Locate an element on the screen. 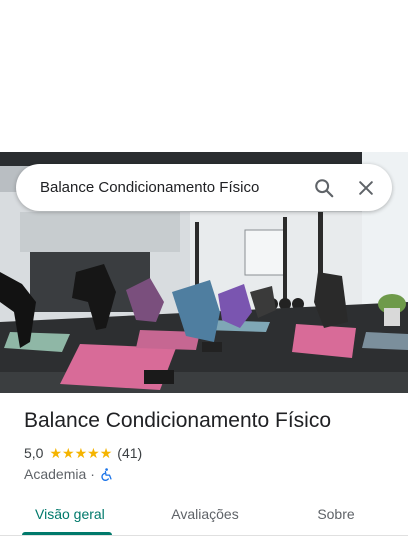 This screenshot has width=408, height=544. search-button is located at coordinates (324, 188).